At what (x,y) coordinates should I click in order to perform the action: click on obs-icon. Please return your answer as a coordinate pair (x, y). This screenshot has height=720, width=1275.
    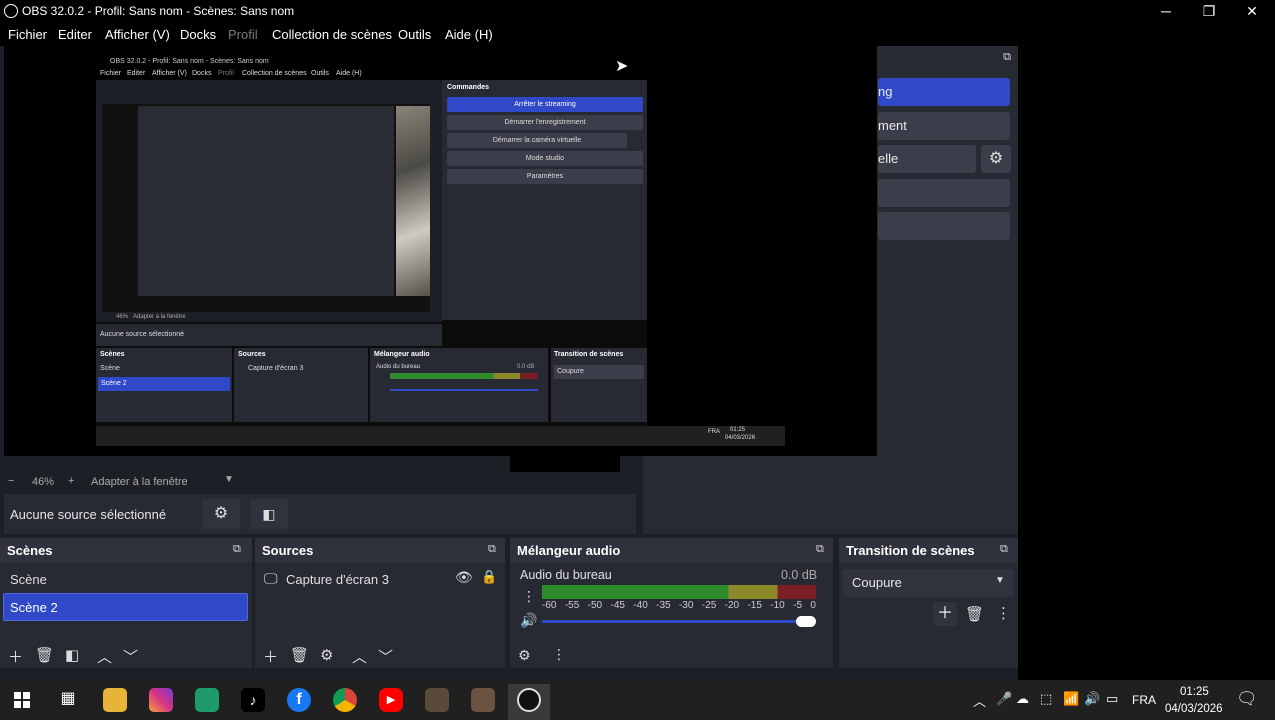
    Looking at the image, I should click on (529, 700).